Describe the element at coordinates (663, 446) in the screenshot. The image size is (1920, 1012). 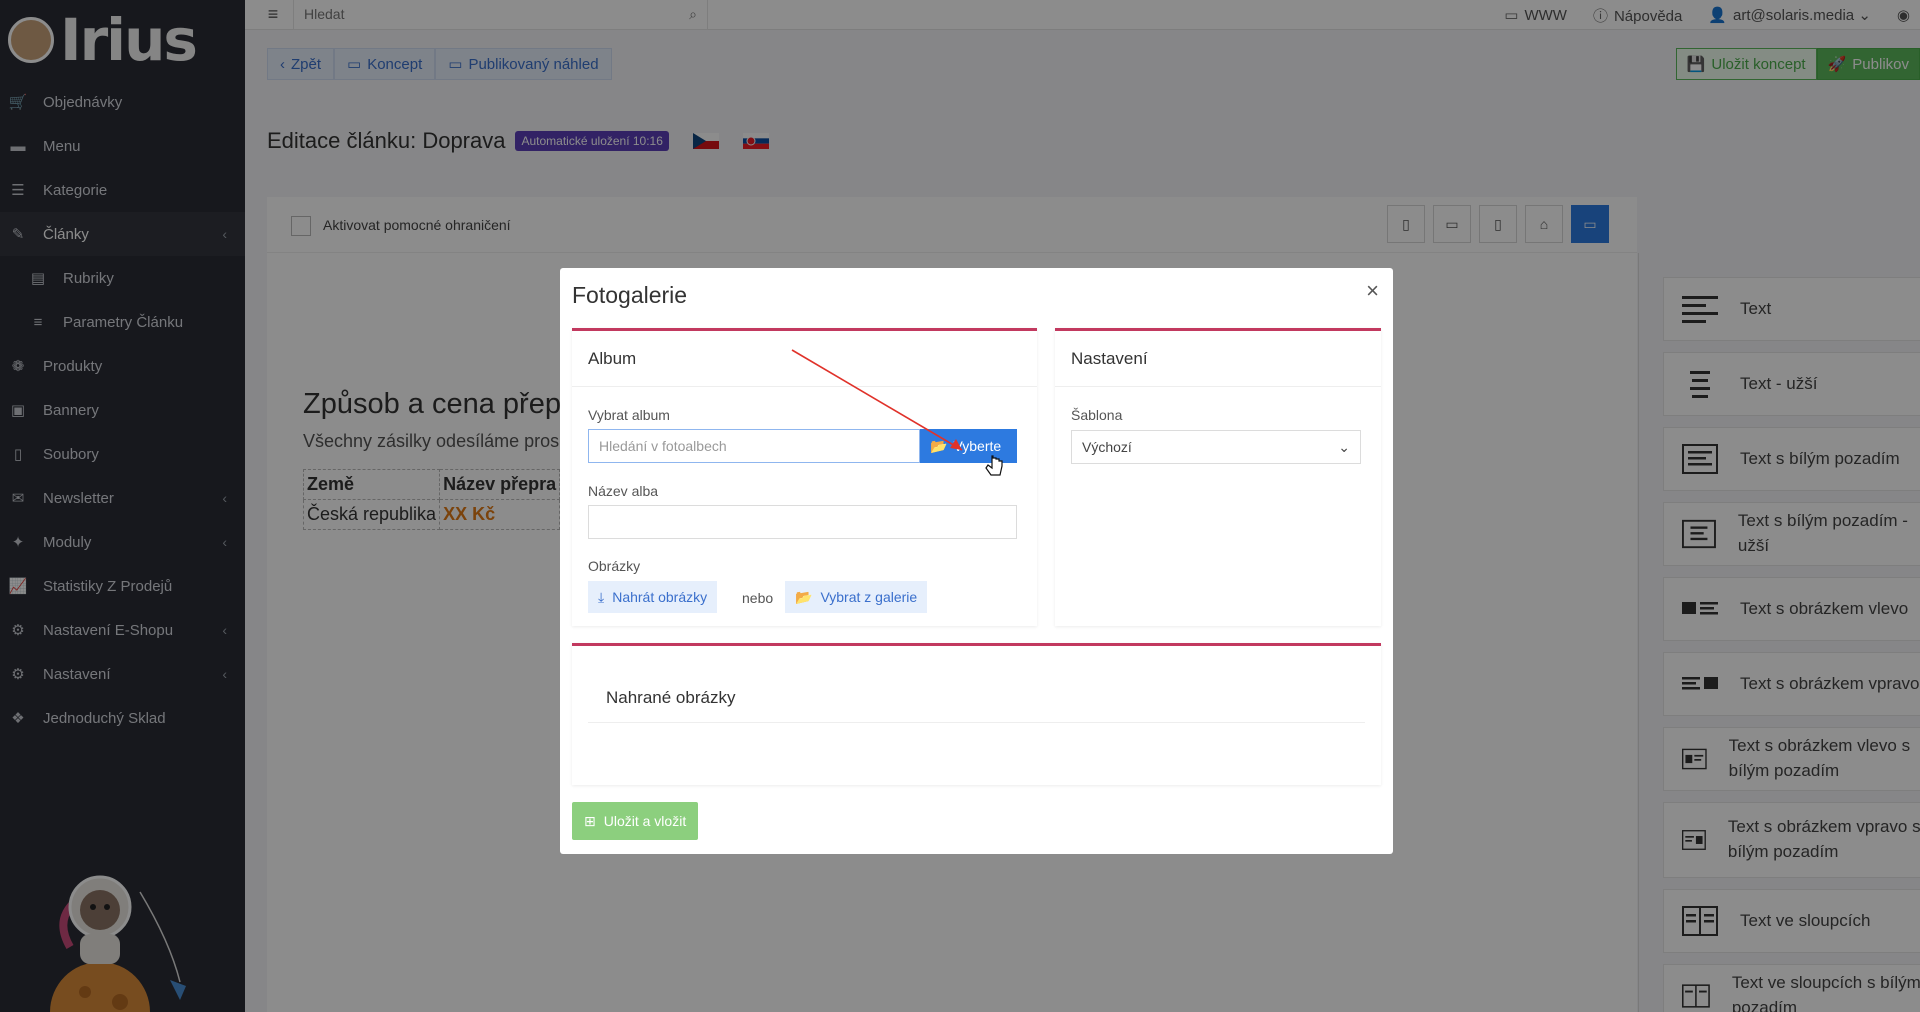
I see `album-search-placeholder: Hledání v fotoalbech` at that location.